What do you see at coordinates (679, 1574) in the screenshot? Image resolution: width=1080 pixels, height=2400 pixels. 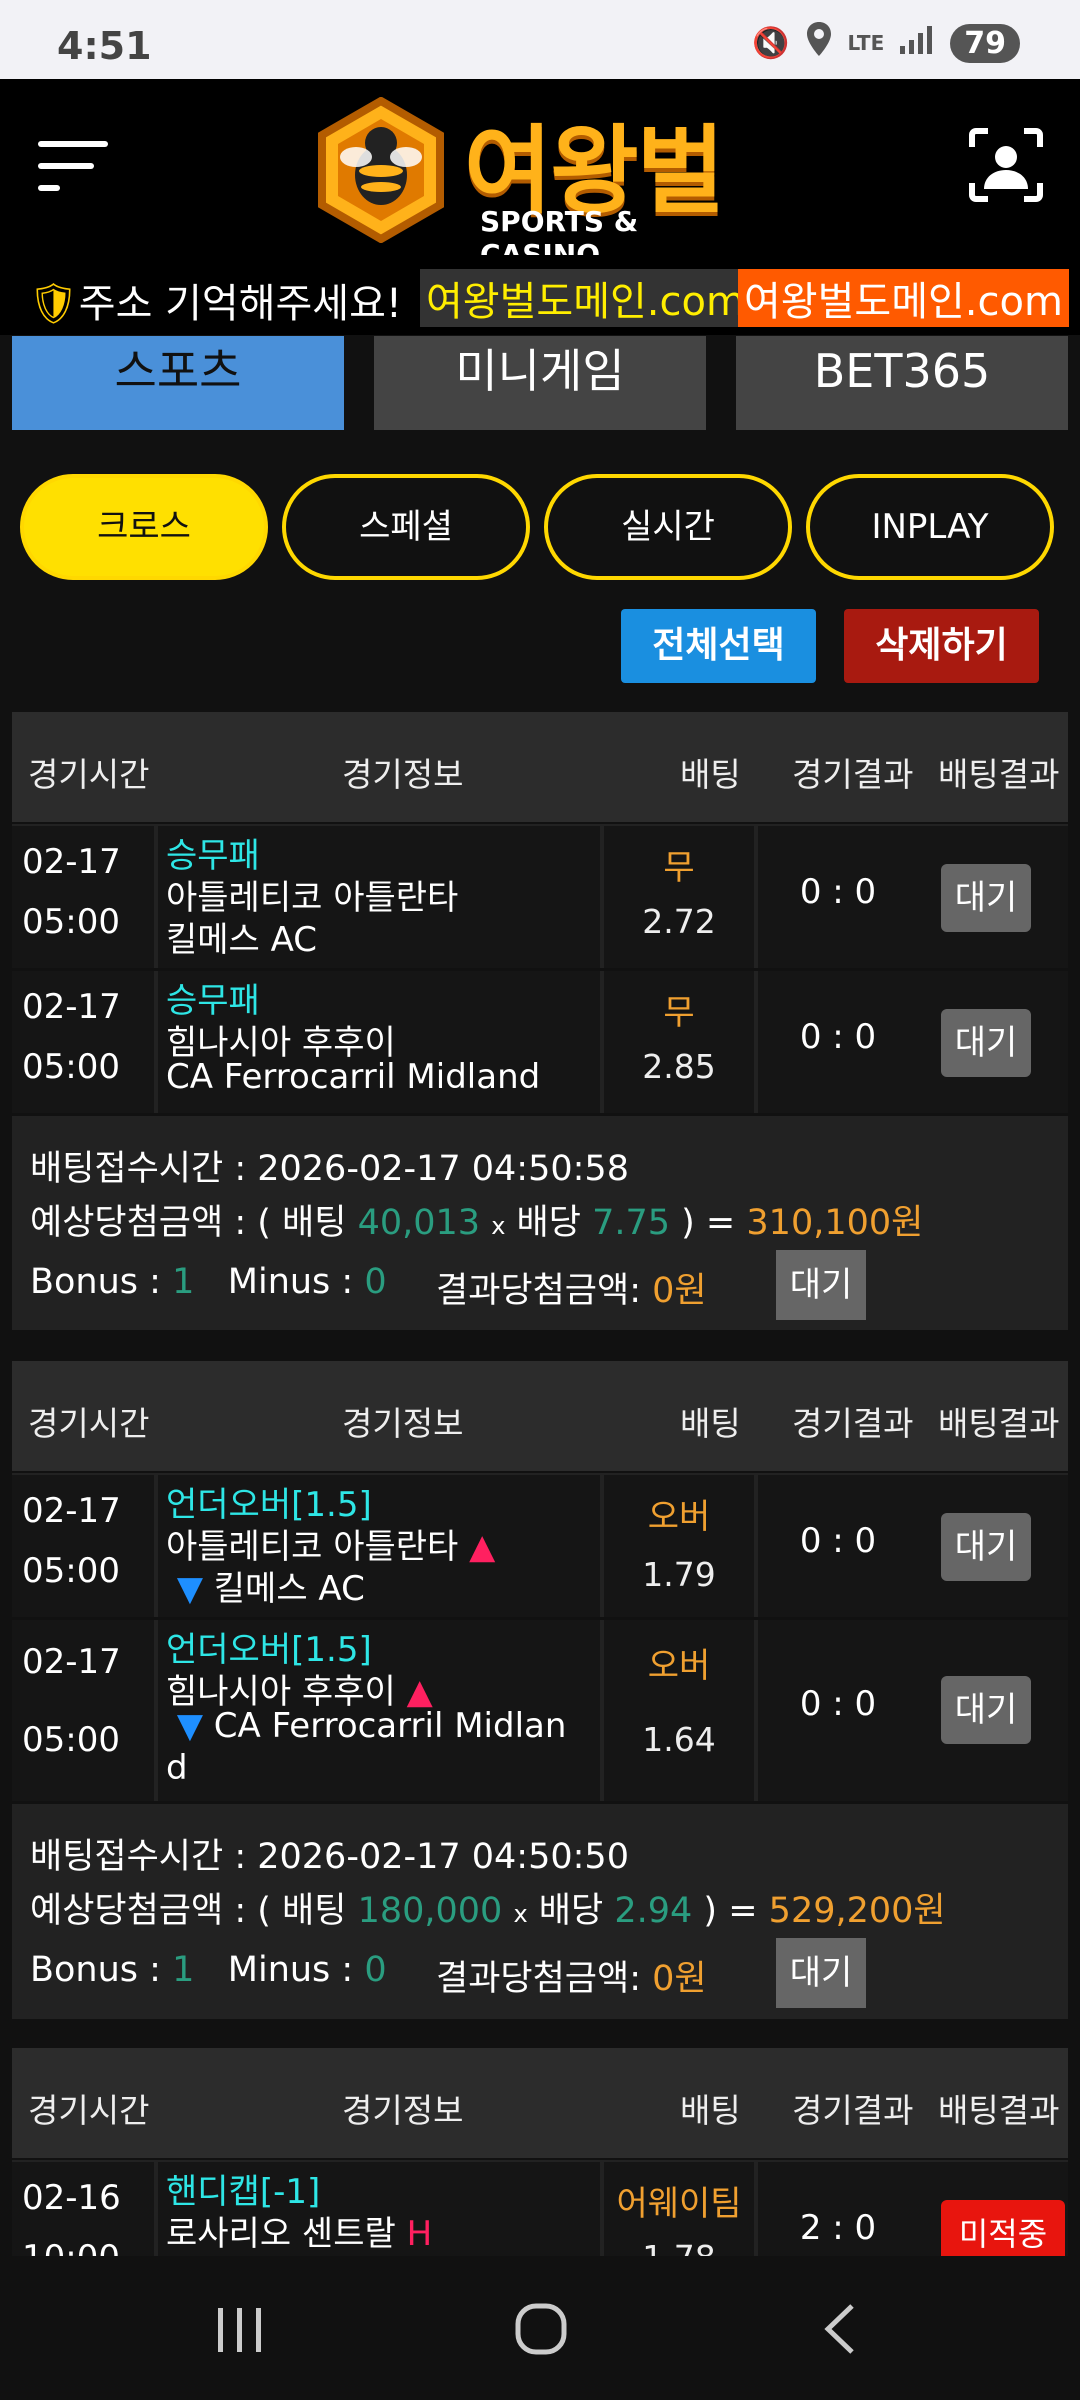 I see `bet-odds: 1.79` at bounding box center [679, 1574].